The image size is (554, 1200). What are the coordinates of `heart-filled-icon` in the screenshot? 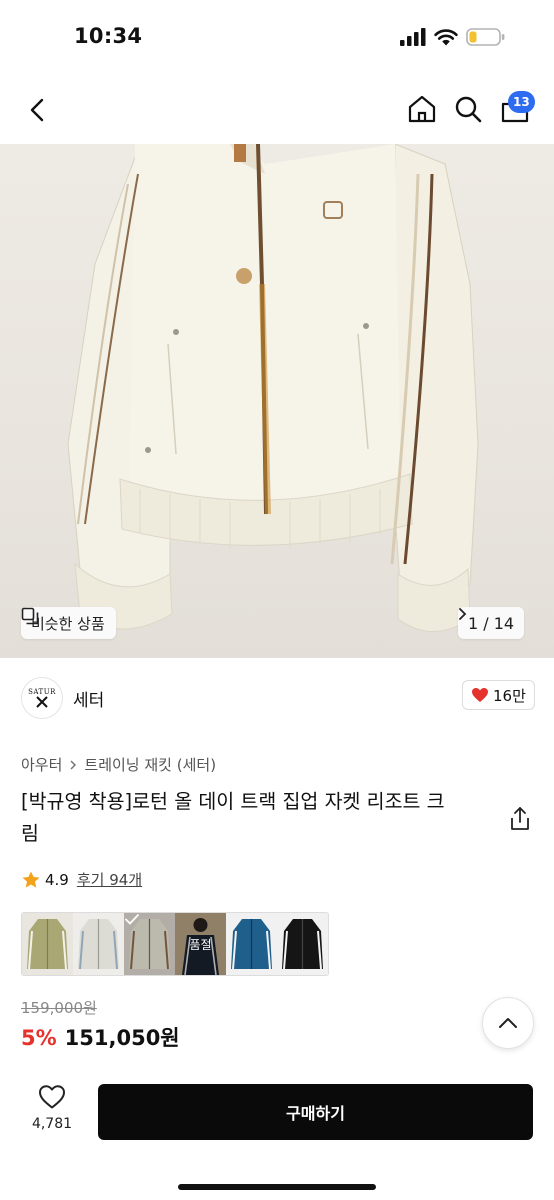 It's located at (480, 695).